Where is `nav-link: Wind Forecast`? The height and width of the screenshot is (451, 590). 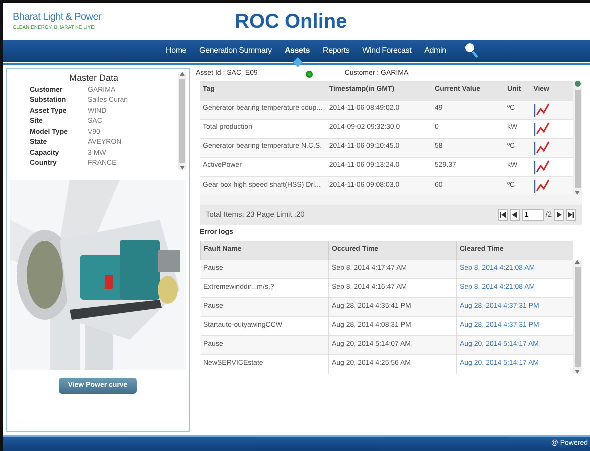 nav-link: Wind Forecast is located at coordinates (387, 51).